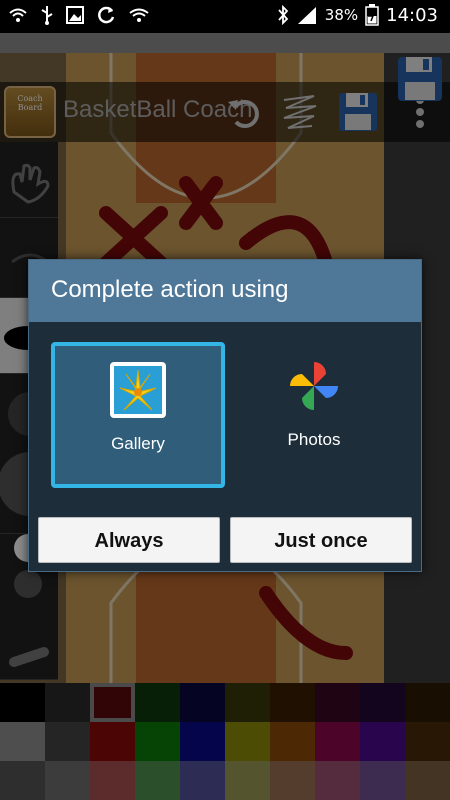  I want to click on bluetooth-icon, so click(283, 15).